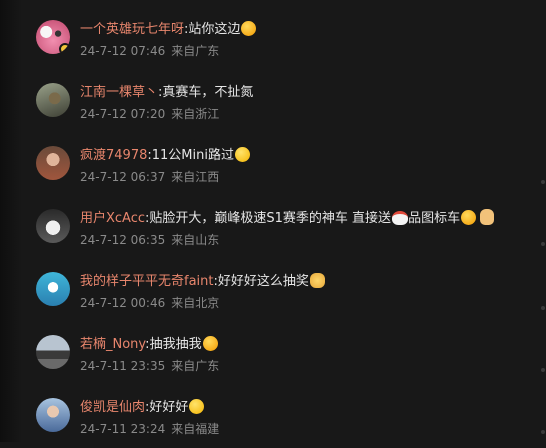  Describe the element at coordinates (123, 303) in the screenshot. I see `comment-date: 24-7-12 00:46` at that location.